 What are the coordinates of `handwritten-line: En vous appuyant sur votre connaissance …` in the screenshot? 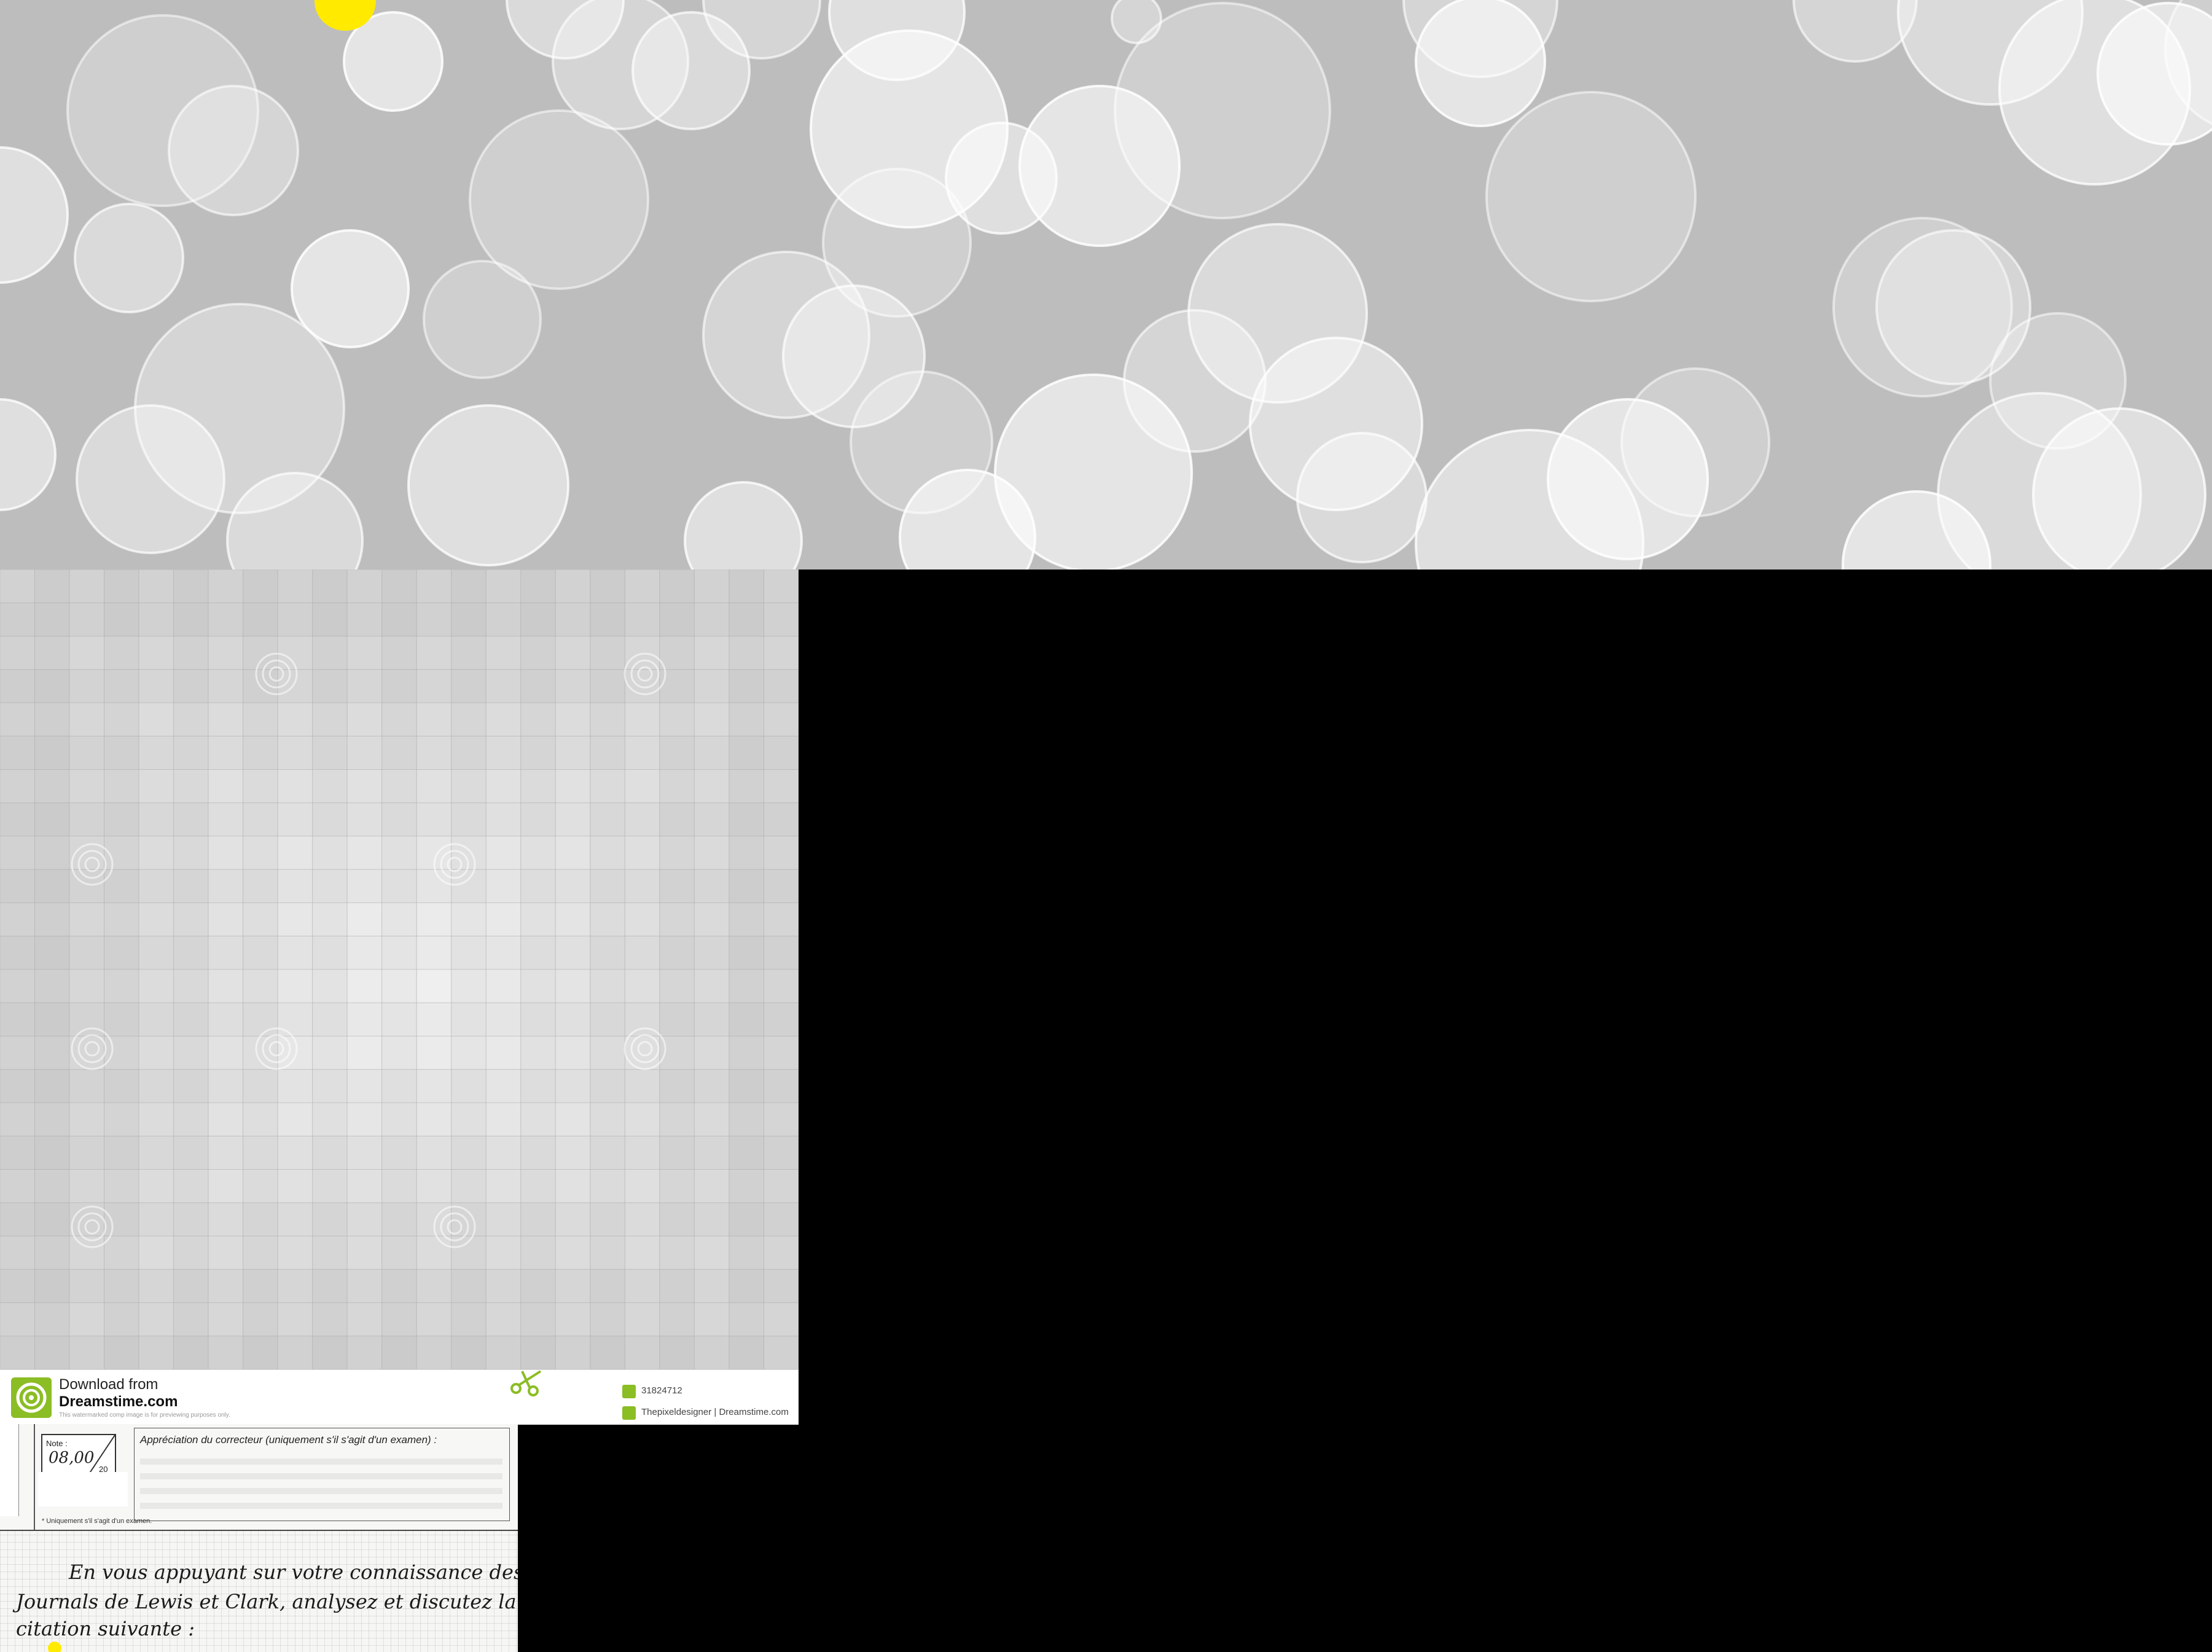 It's located at (294, 1572).